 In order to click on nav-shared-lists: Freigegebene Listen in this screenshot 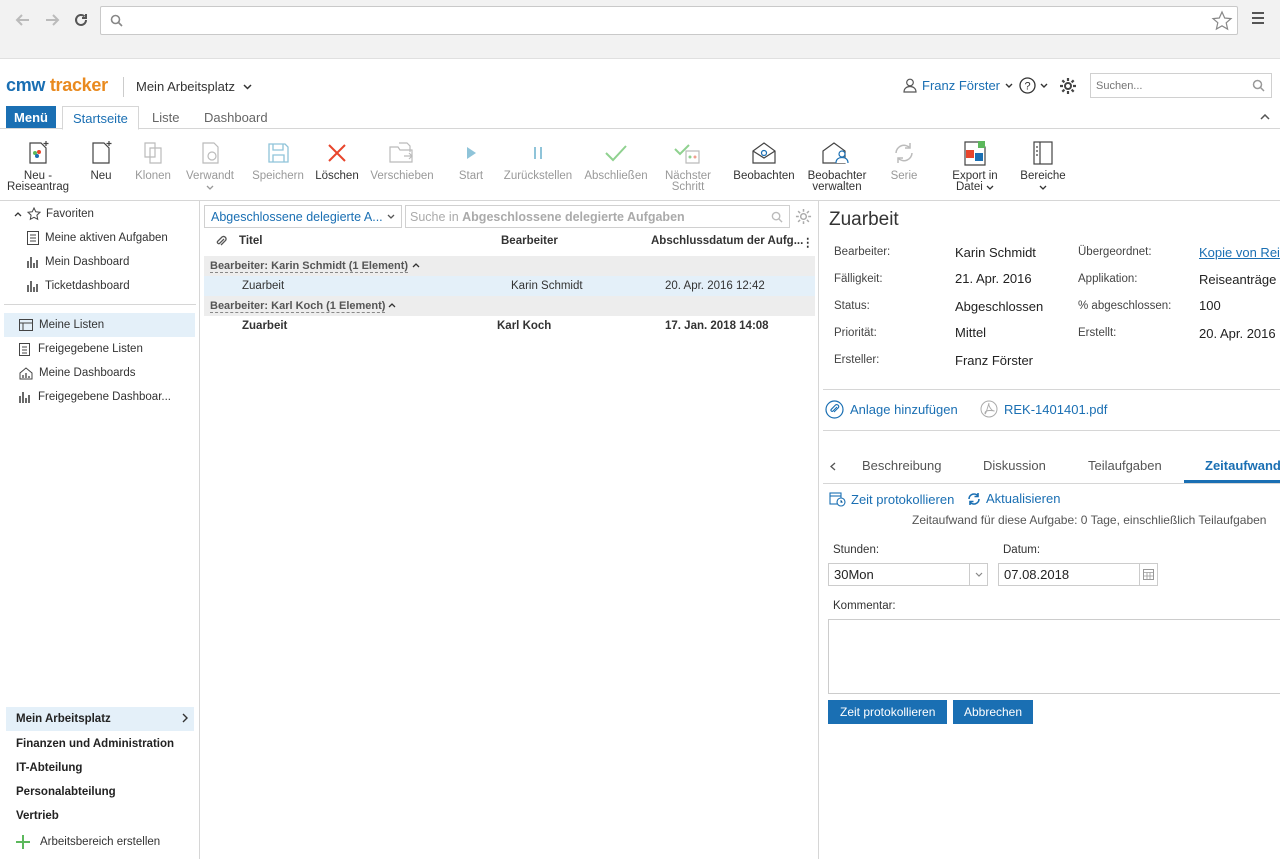, I will do `click(80, 349)`.